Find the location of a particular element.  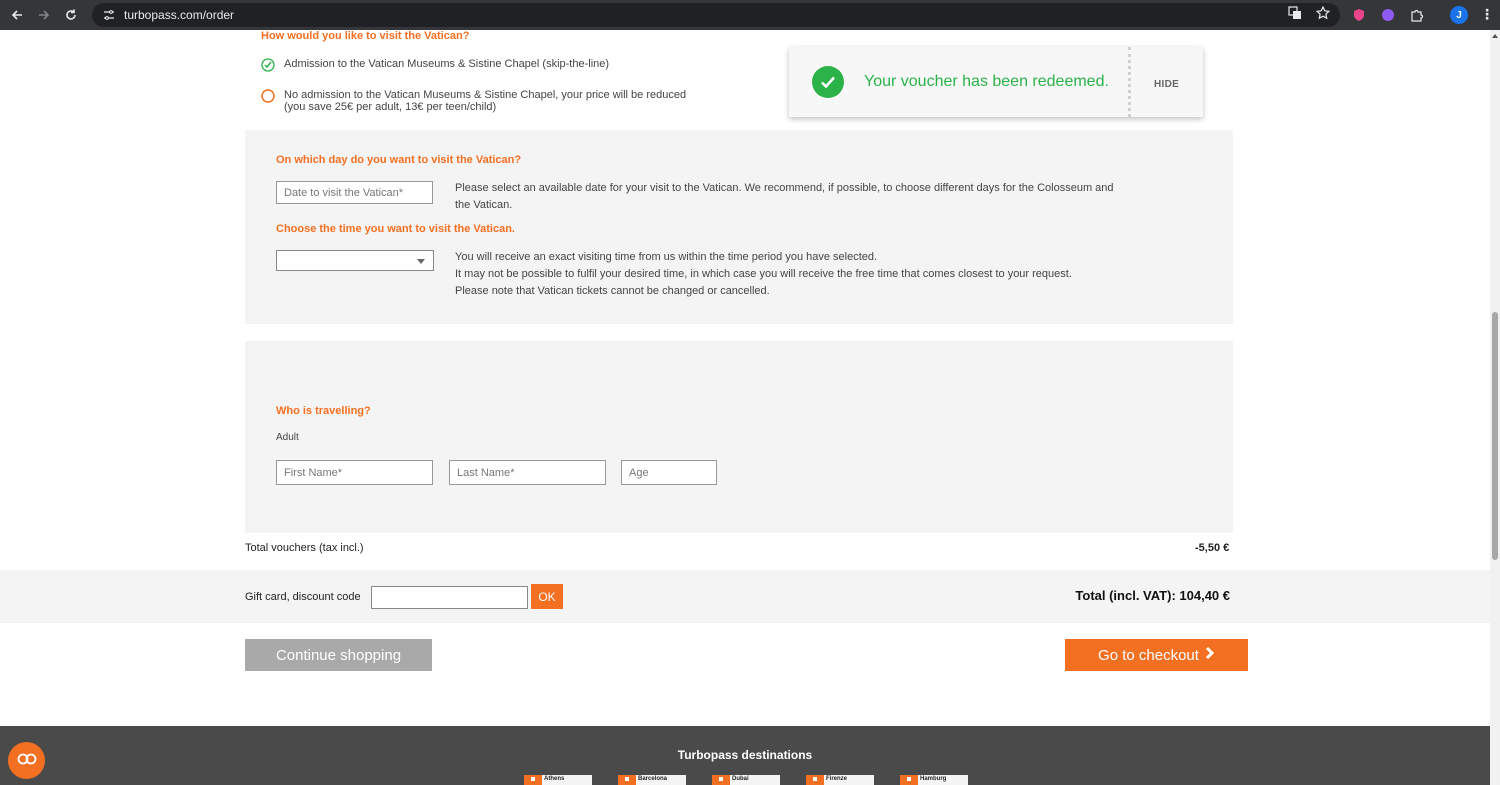

checkout-label: Go to checkout is located at coordinates (1148, 655).